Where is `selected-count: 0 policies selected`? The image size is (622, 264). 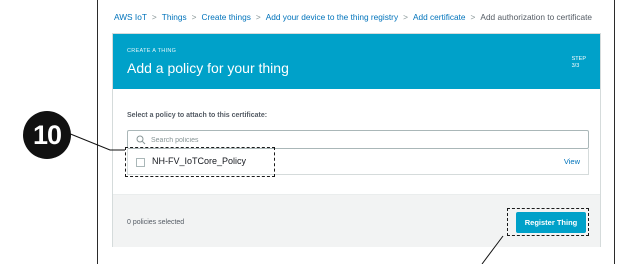
selected-count: 0 policies selected is located at coordinates (156, 222).